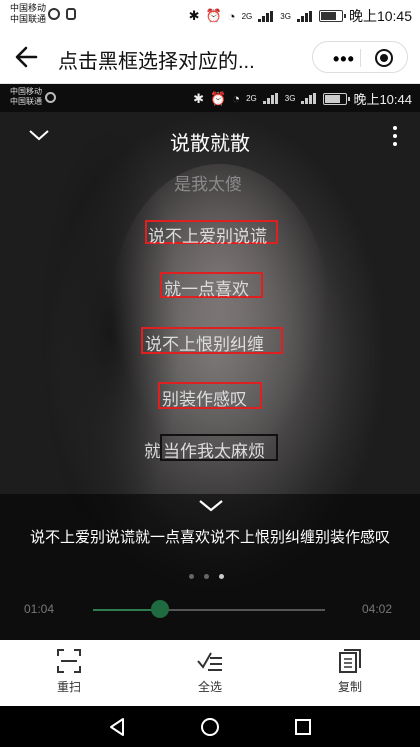 Image resolution: width=420 pixels, height=747 pixels. What do you see at coordinates (221, 576) in the screenshot?
I see `page-dot-active` at bounding box center [221, 576].